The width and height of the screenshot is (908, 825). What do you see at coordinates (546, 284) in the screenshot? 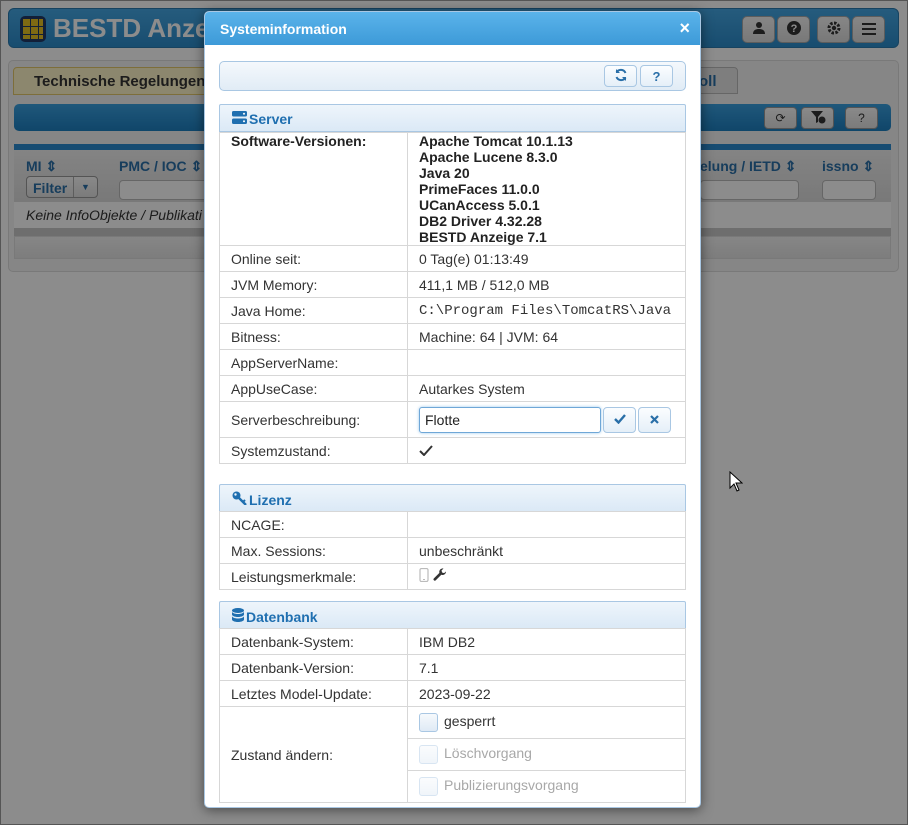
I see `jvm-value: 411,1 MB / 512,0 MB` at bounding box center [546, 284].